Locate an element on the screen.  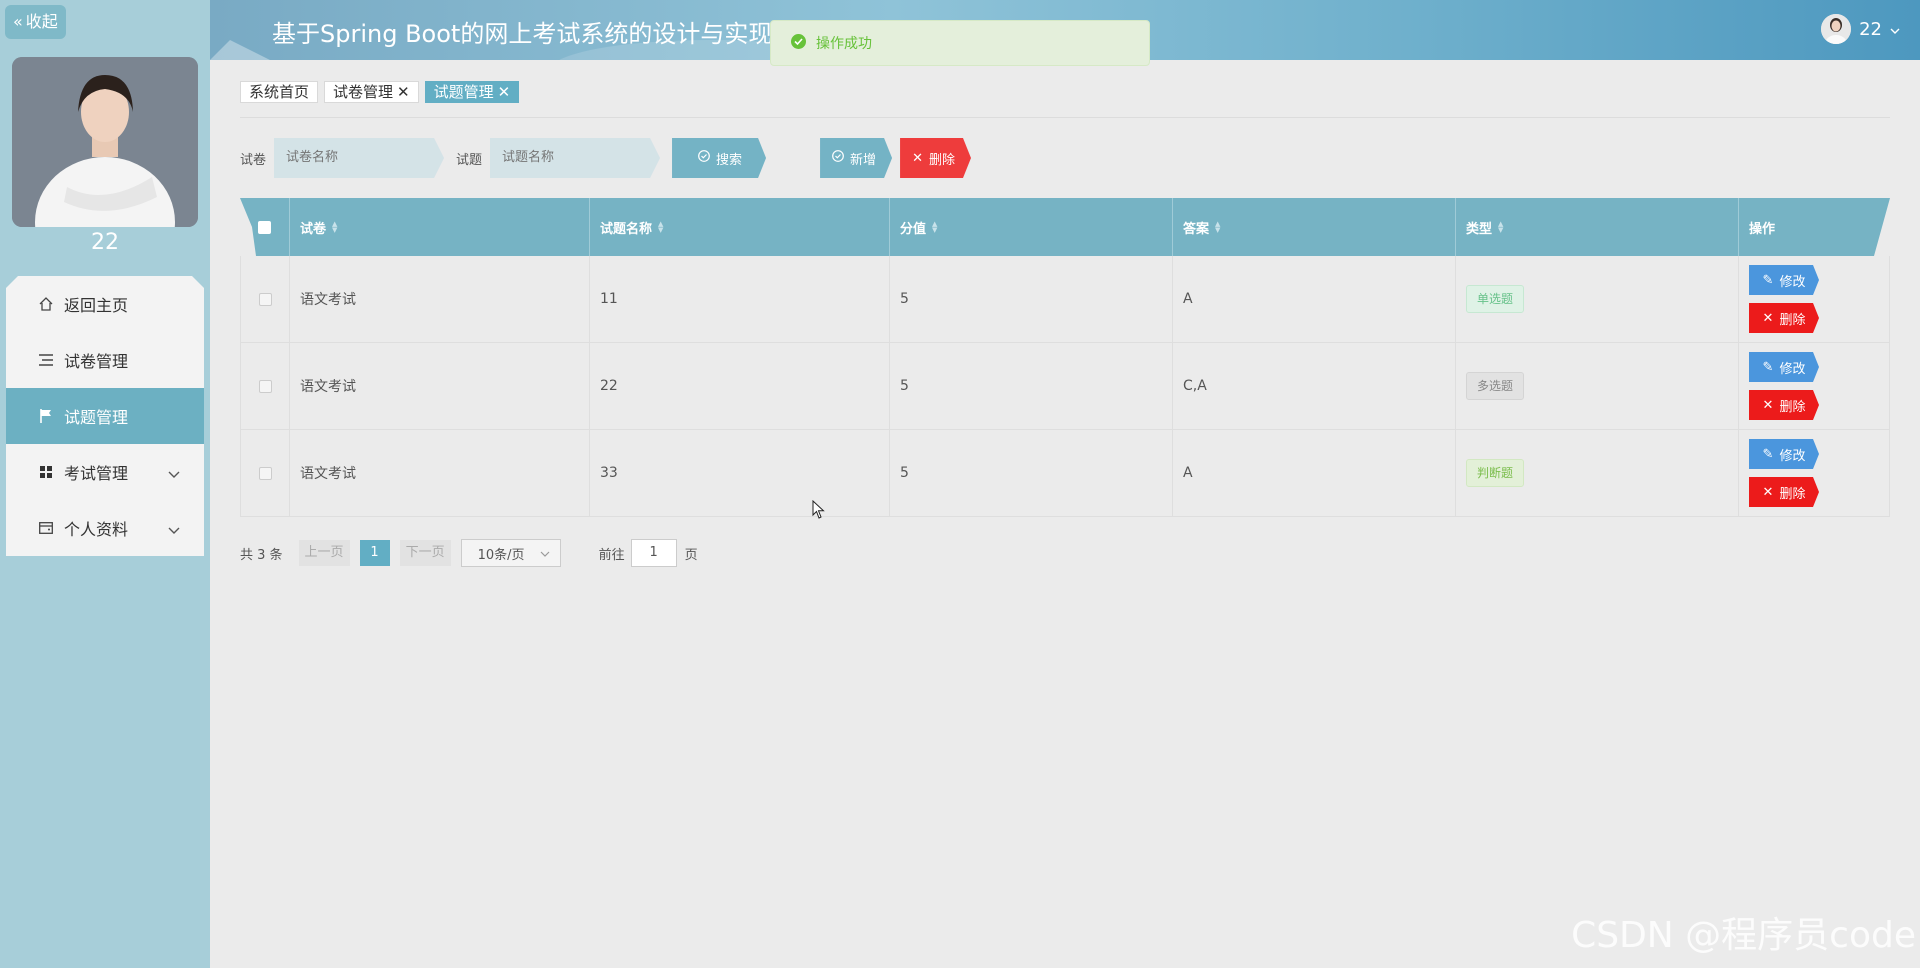
mouse-cursor-icon is located at coordinates (819, 511).